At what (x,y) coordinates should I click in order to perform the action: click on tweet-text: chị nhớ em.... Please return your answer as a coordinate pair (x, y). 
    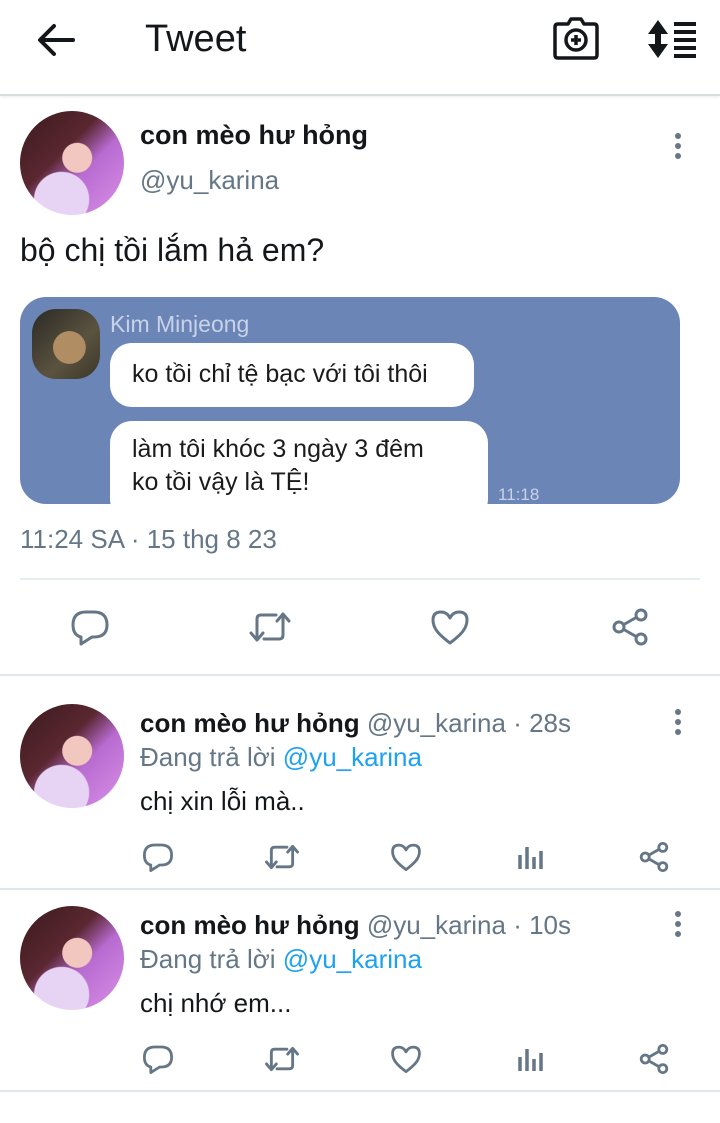
    Looking at the image, I should click on (216, 1003).